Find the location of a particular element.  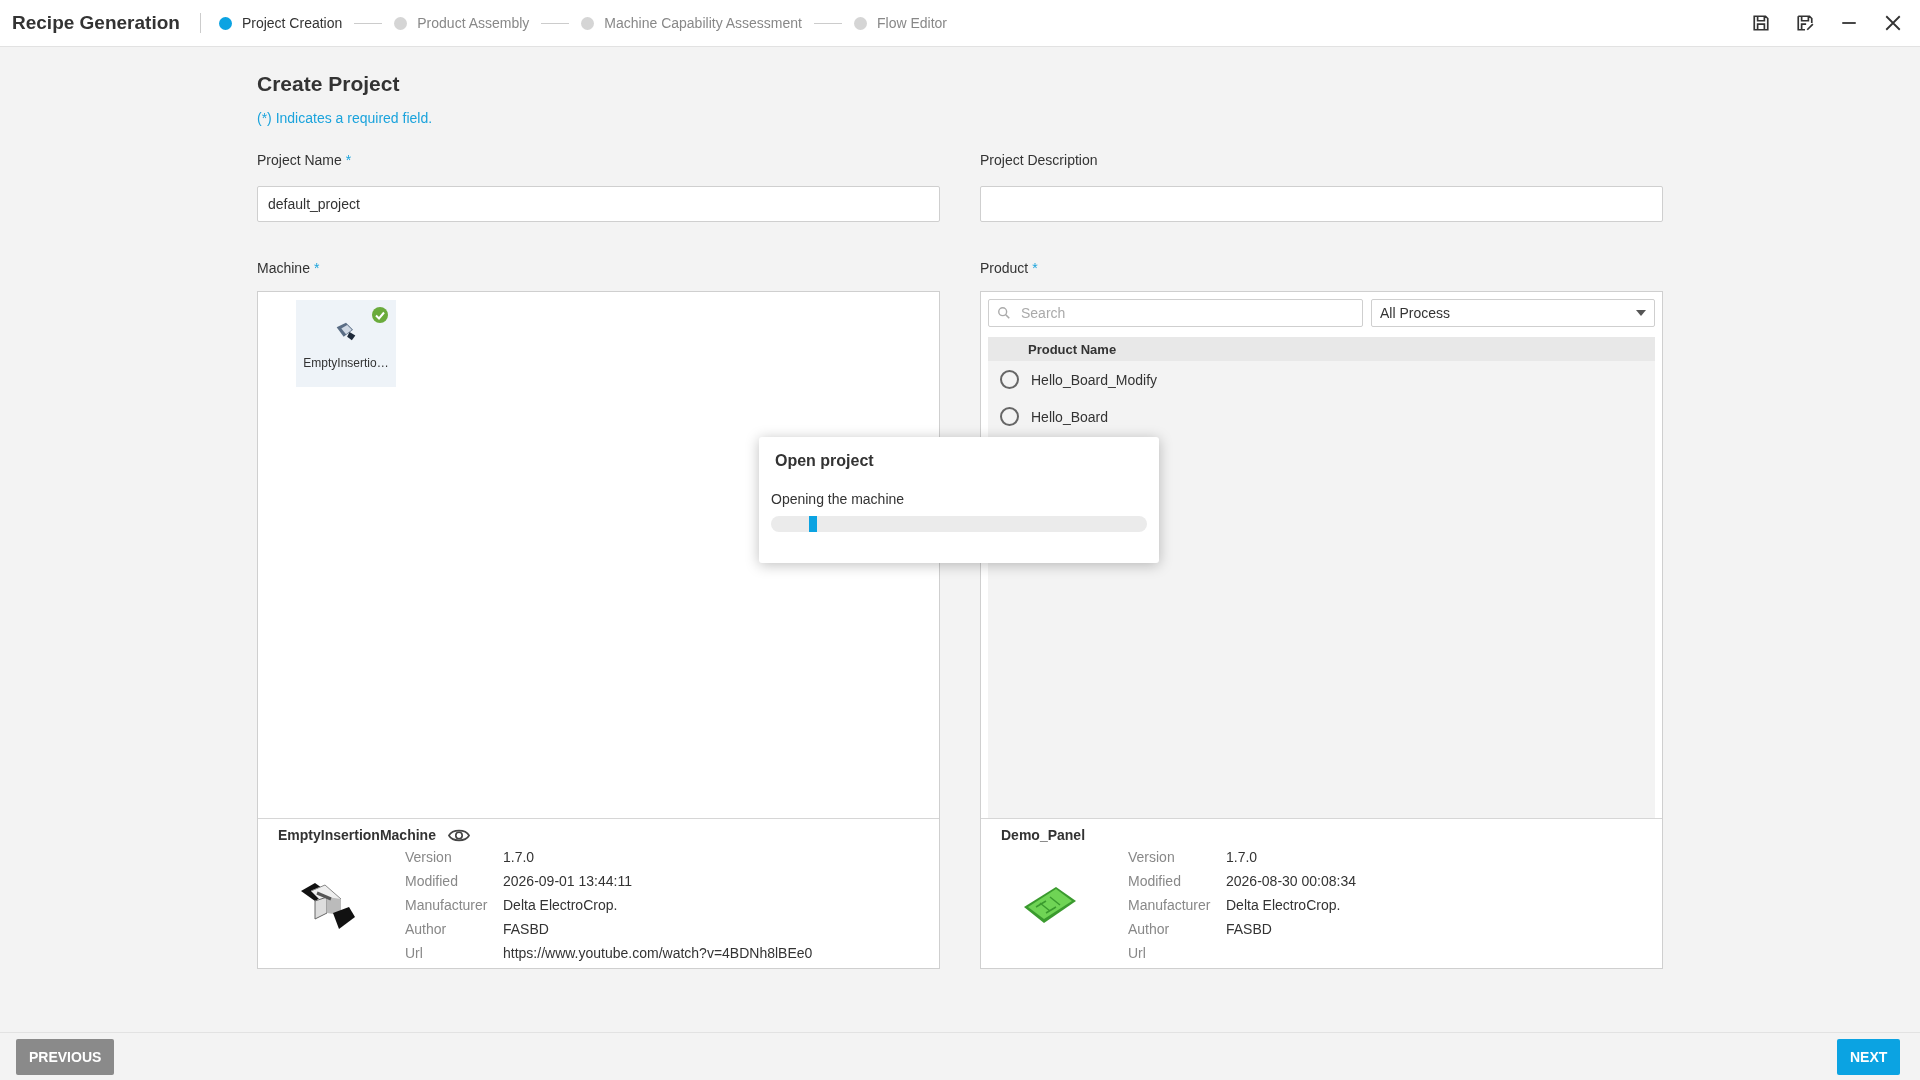

search-field: Search is located at coordinates (1175, 313).